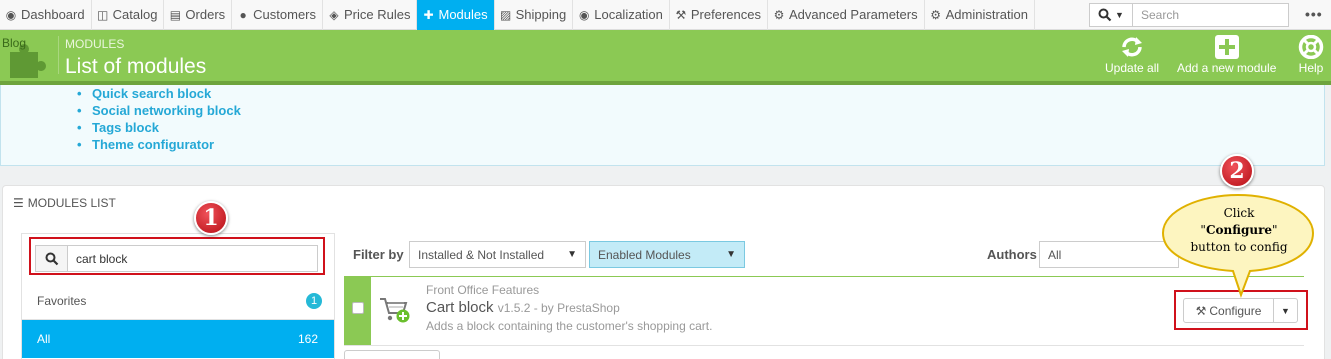  I want to click on nav-label: Preferences, so click(725, 14).